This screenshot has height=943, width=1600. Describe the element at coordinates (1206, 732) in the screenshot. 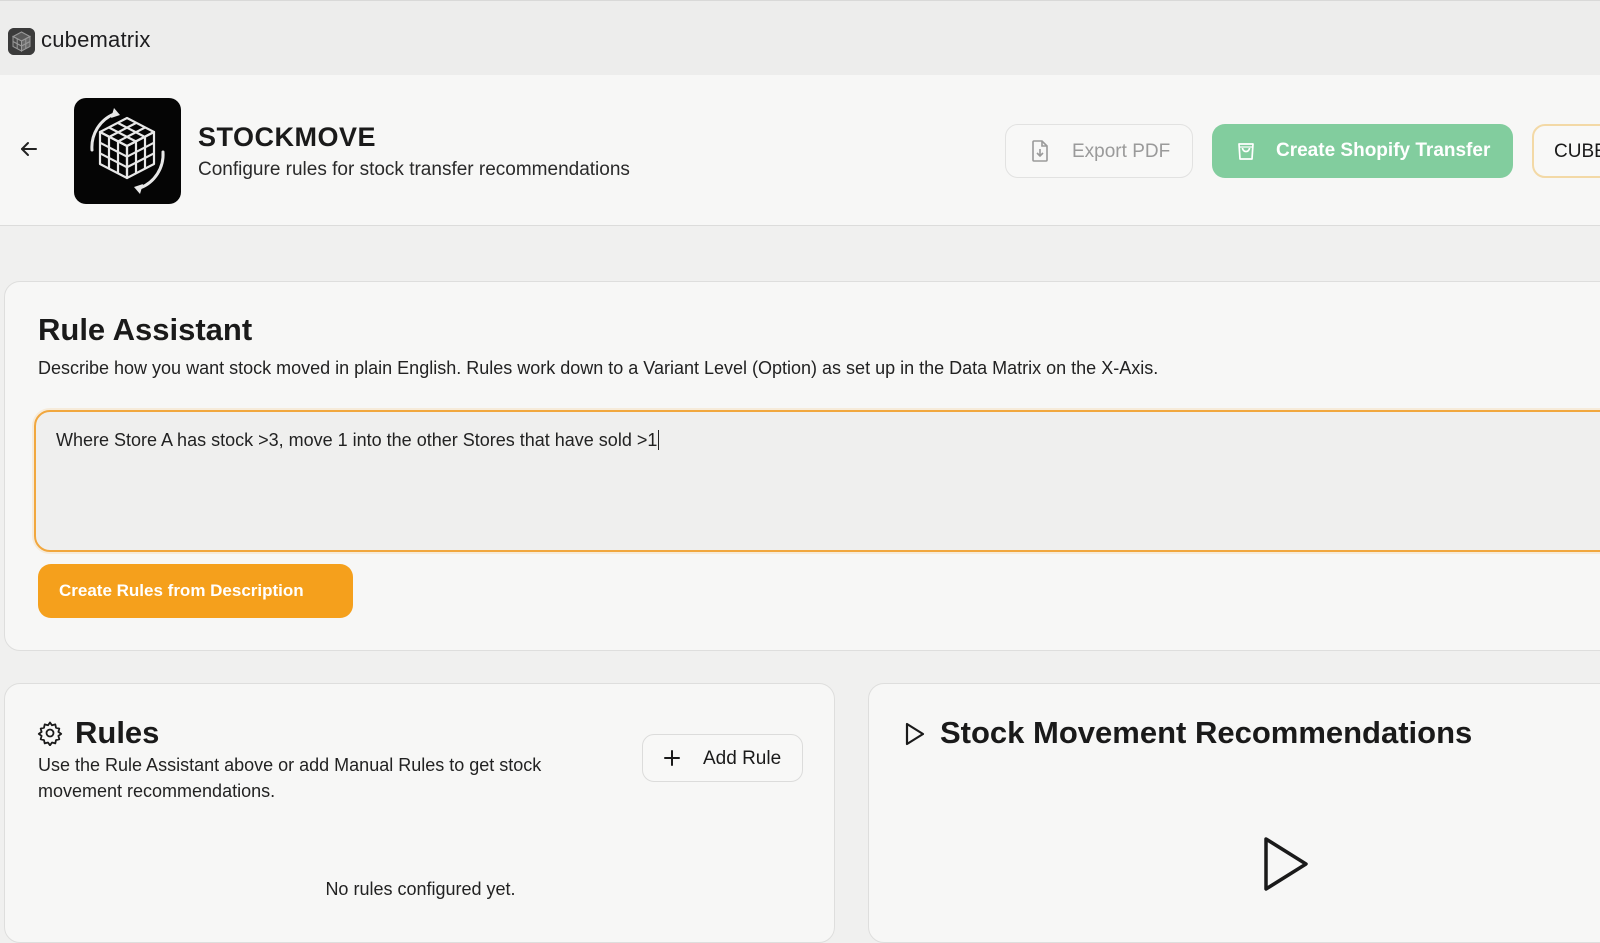

I see `recommendations-title: Stock Movement Recommendations` at that location.